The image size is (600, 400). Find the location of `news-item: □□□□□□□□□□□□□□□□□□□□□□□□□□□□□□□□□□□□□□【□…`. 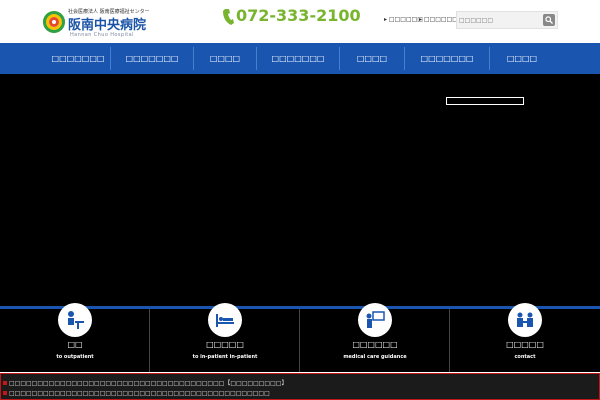

news-item: □□□□□□□□□□□□□□□□□□□□□□□□□□□□□□□□□□□□□□【□… is located at coordinates (145, 382).